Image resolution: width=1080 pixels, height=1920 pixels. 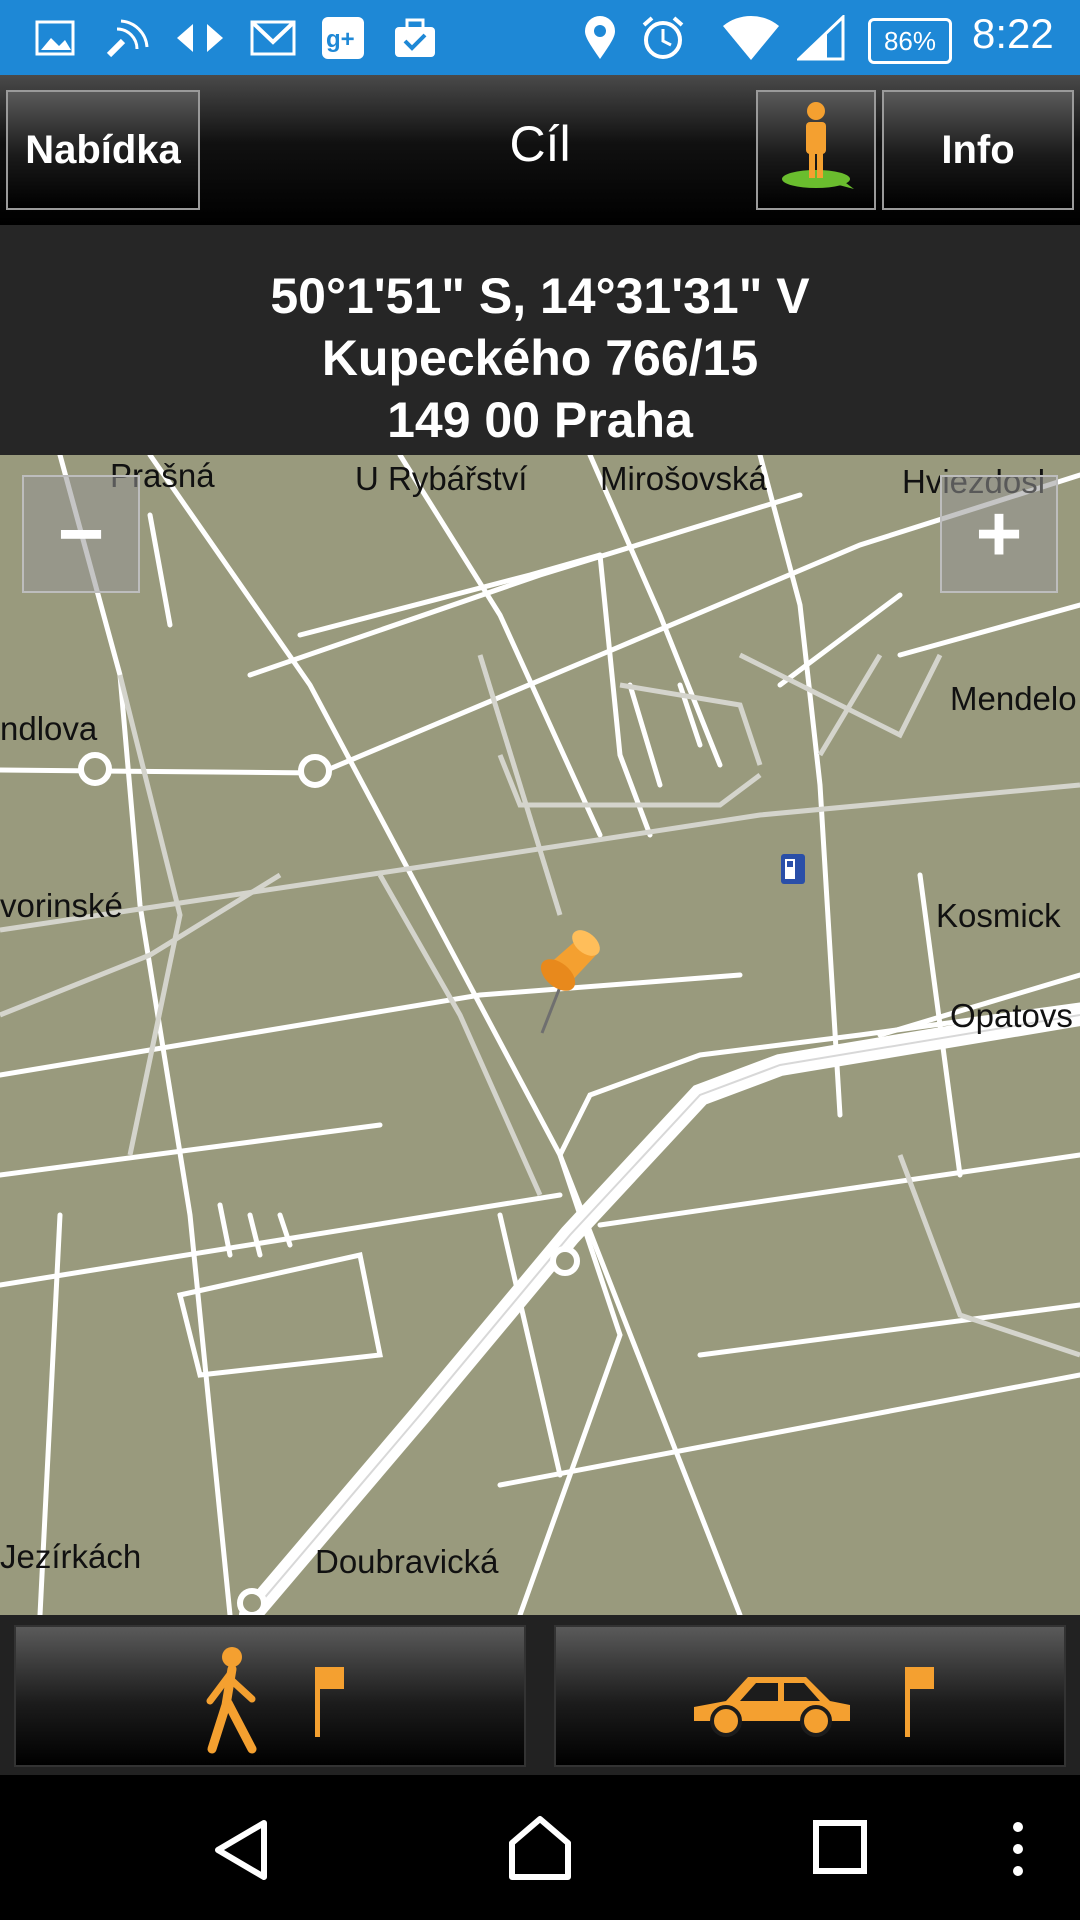 What do you see at coordinates (1013, 33) in the screenshot?
I see `status-time: 8:22` at bounding box center [1013, 33].